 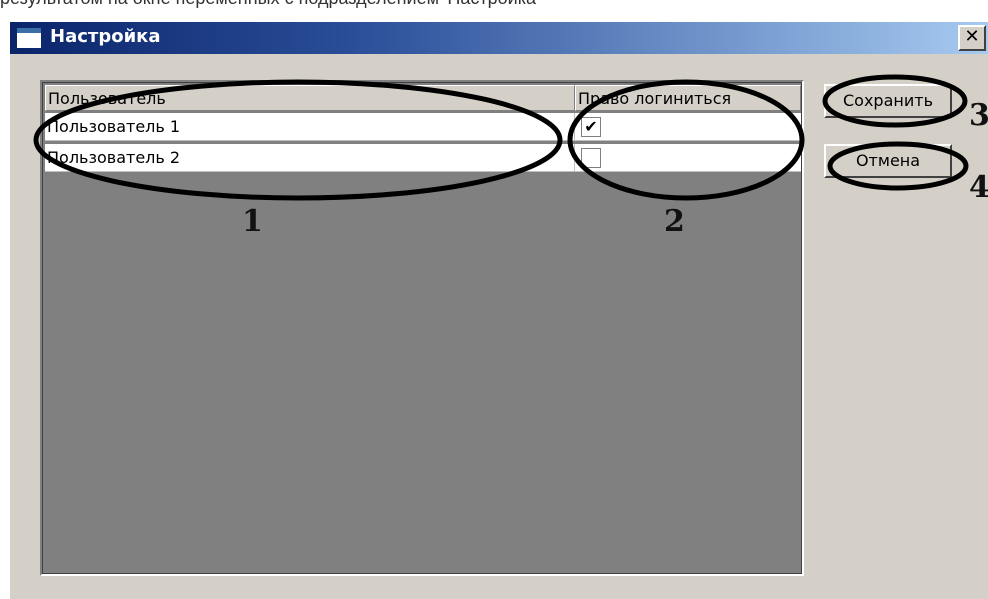 I want to click on annotation-3: 3, so click(x=978, y=115).